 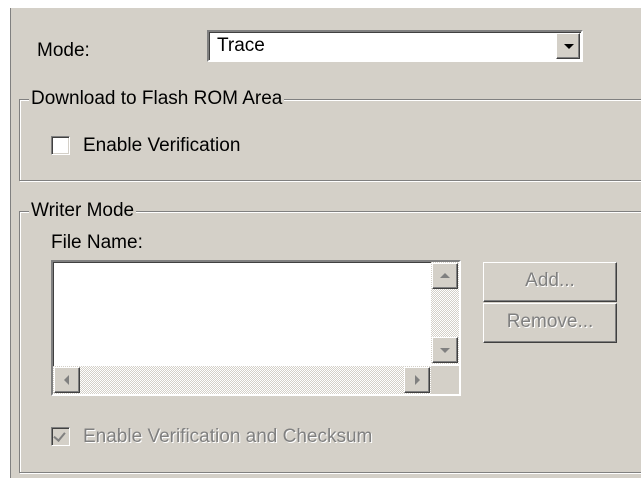 I want to click on mode-select: Trace, so click(x=395, y=46).